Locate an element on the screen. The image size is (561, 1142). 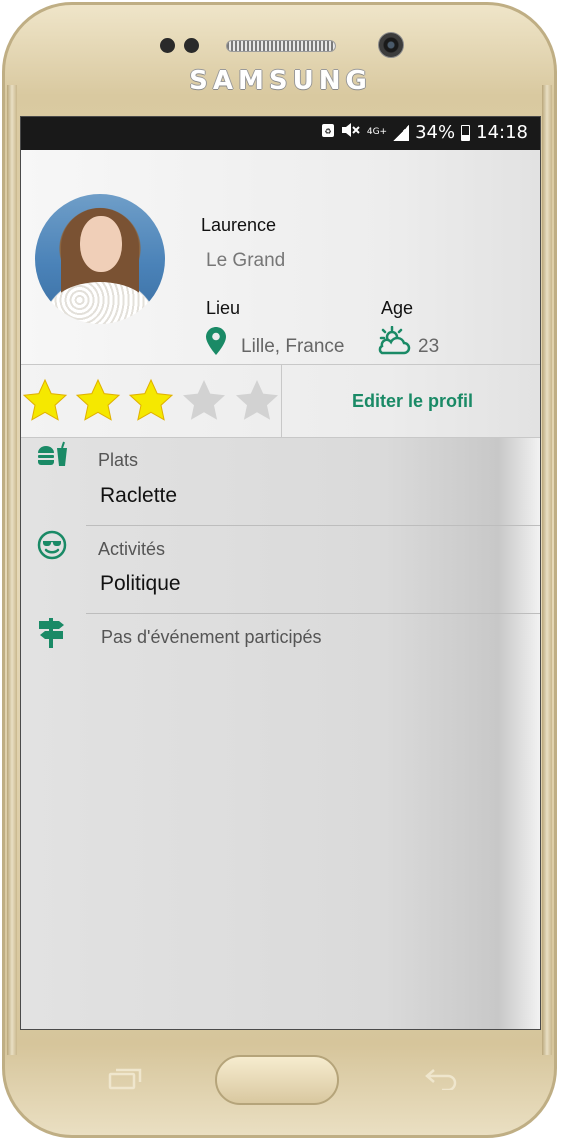
front-camera is located at coordinates (391, 45).